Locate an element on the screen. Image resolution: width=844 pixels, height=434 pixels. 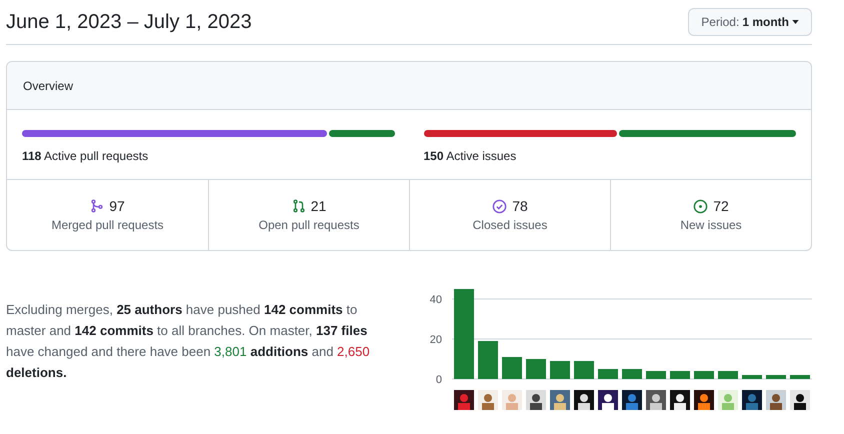
period-dropdown: Period: 1 month is located at coordinates (750, 22).